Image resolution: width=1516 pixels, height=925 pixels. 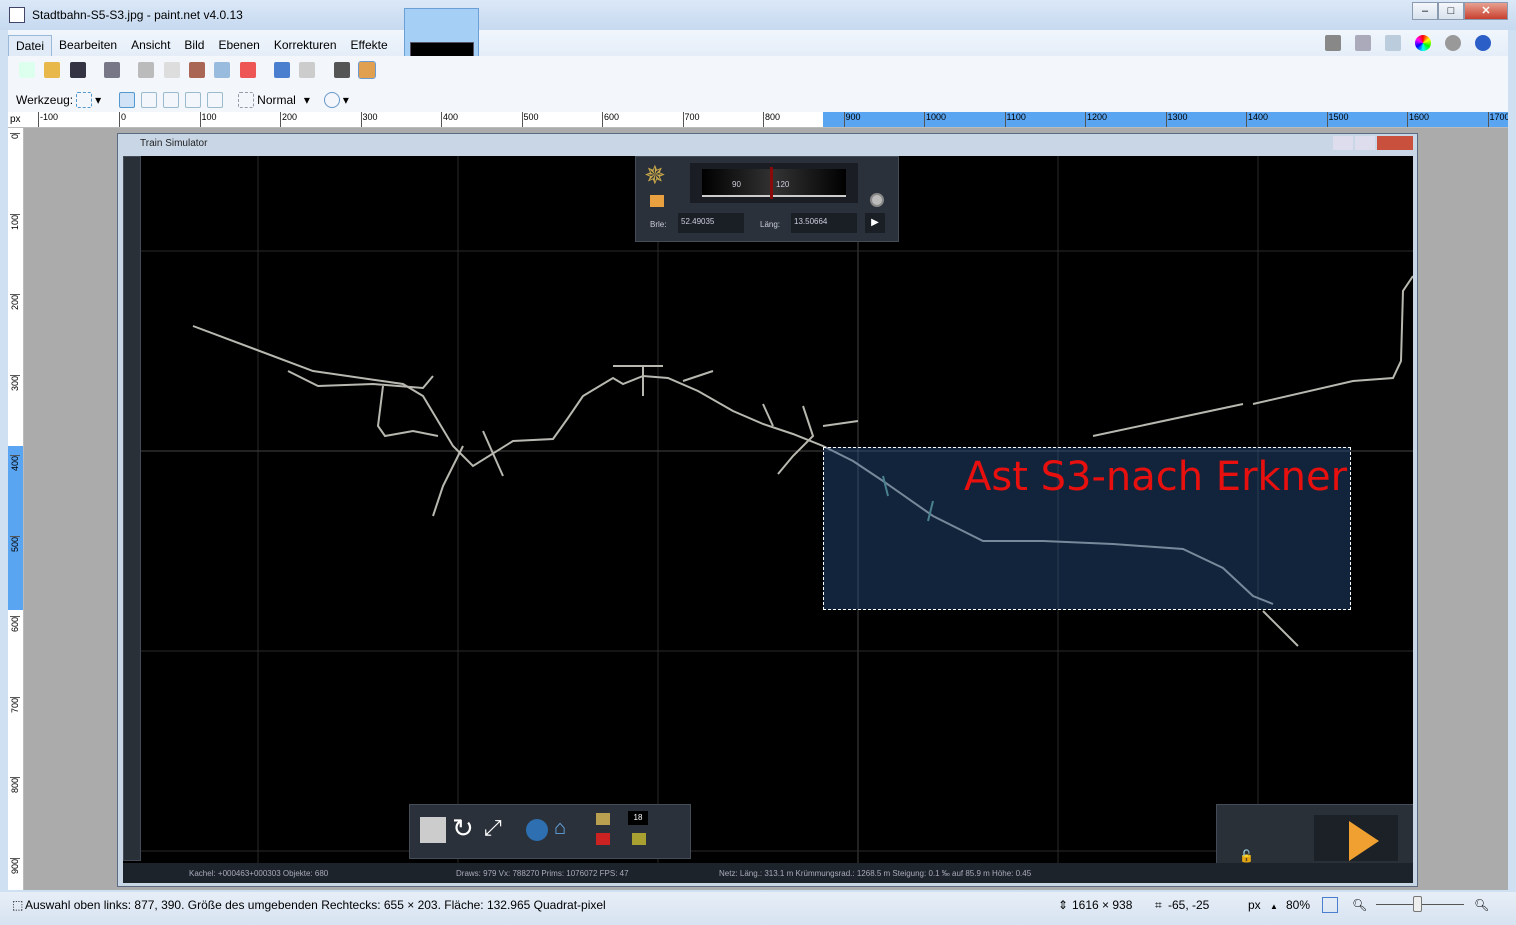 What do you see at coordinates (1257, 119) in the screenshot?
I see `ruler-tick-label: 1400` at bounding box center [1257, 119].